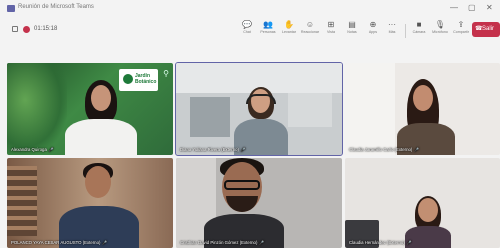 The image size is (500, 248). Describe the element at coordinates (259, 109) in the screenshot. I see `participant-tile-2: Diana Yuliana Rivera (Externo) 🎤` at that location.